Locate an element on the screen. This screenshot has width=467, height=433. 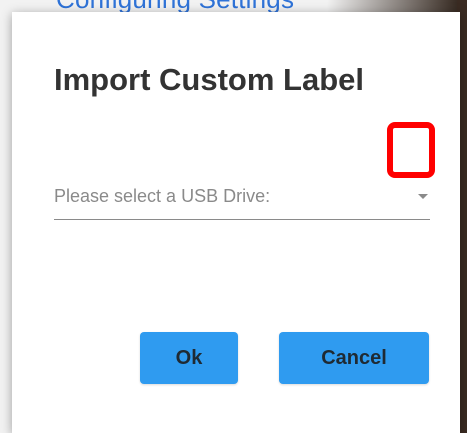
dialog-title: Import Custom Label is located at coordinates (209, 79).